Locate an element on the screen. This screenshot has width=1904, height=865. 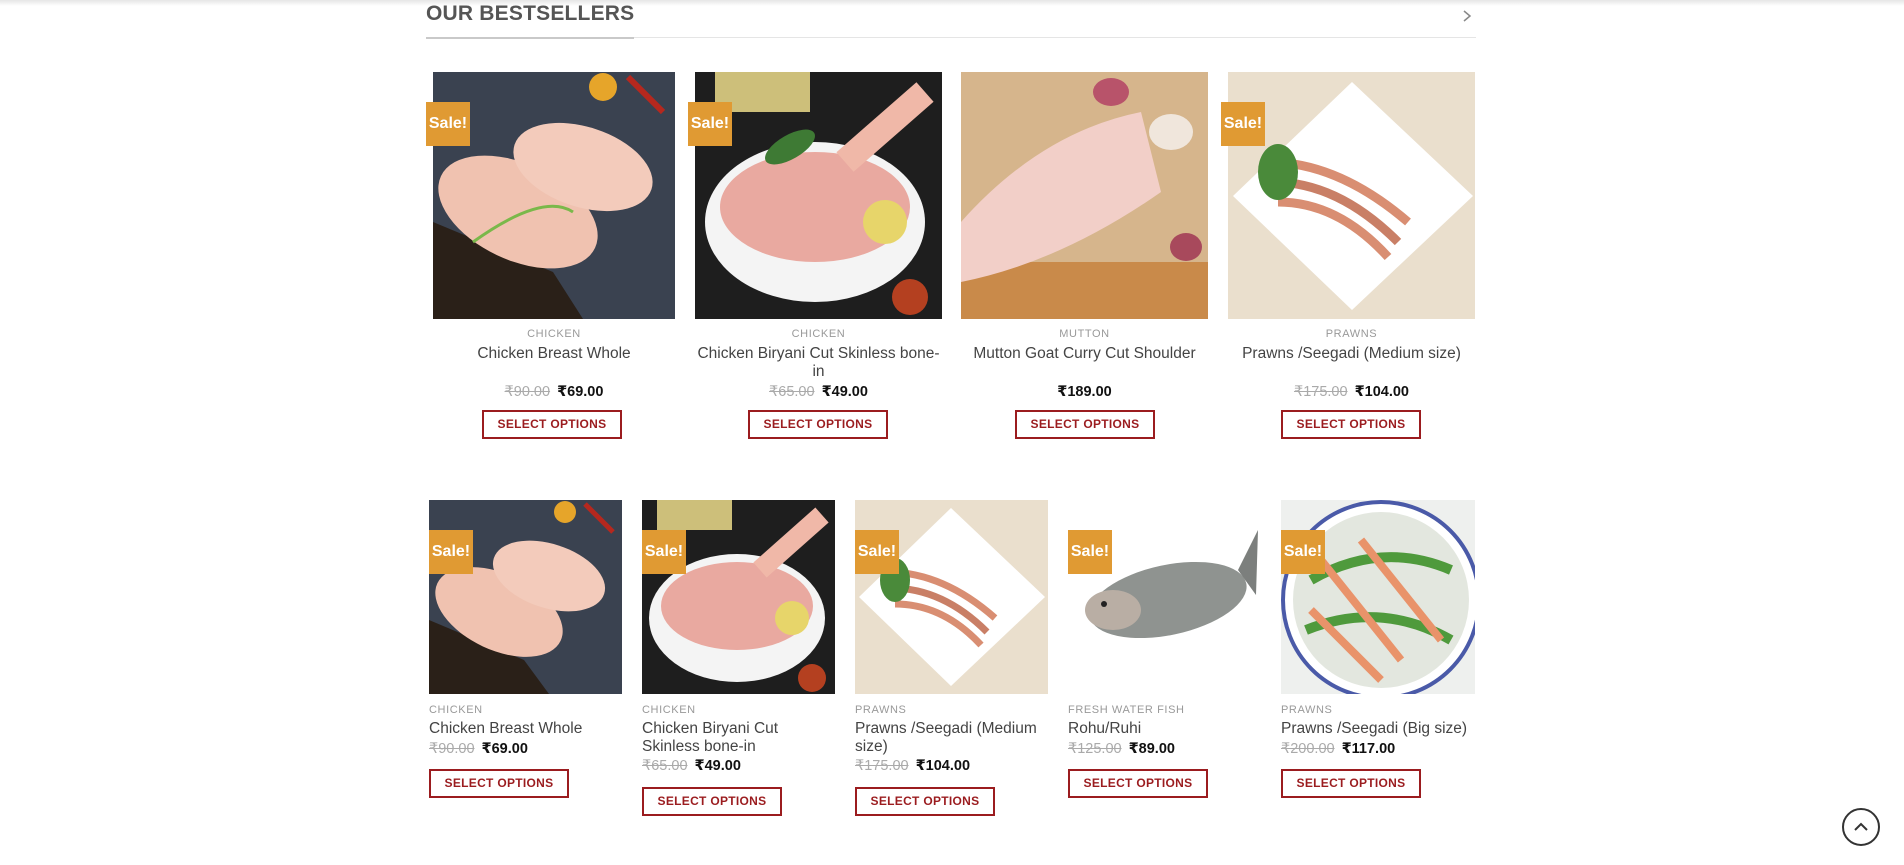
chevron-up-icon is located at coordinates (1861, 826).